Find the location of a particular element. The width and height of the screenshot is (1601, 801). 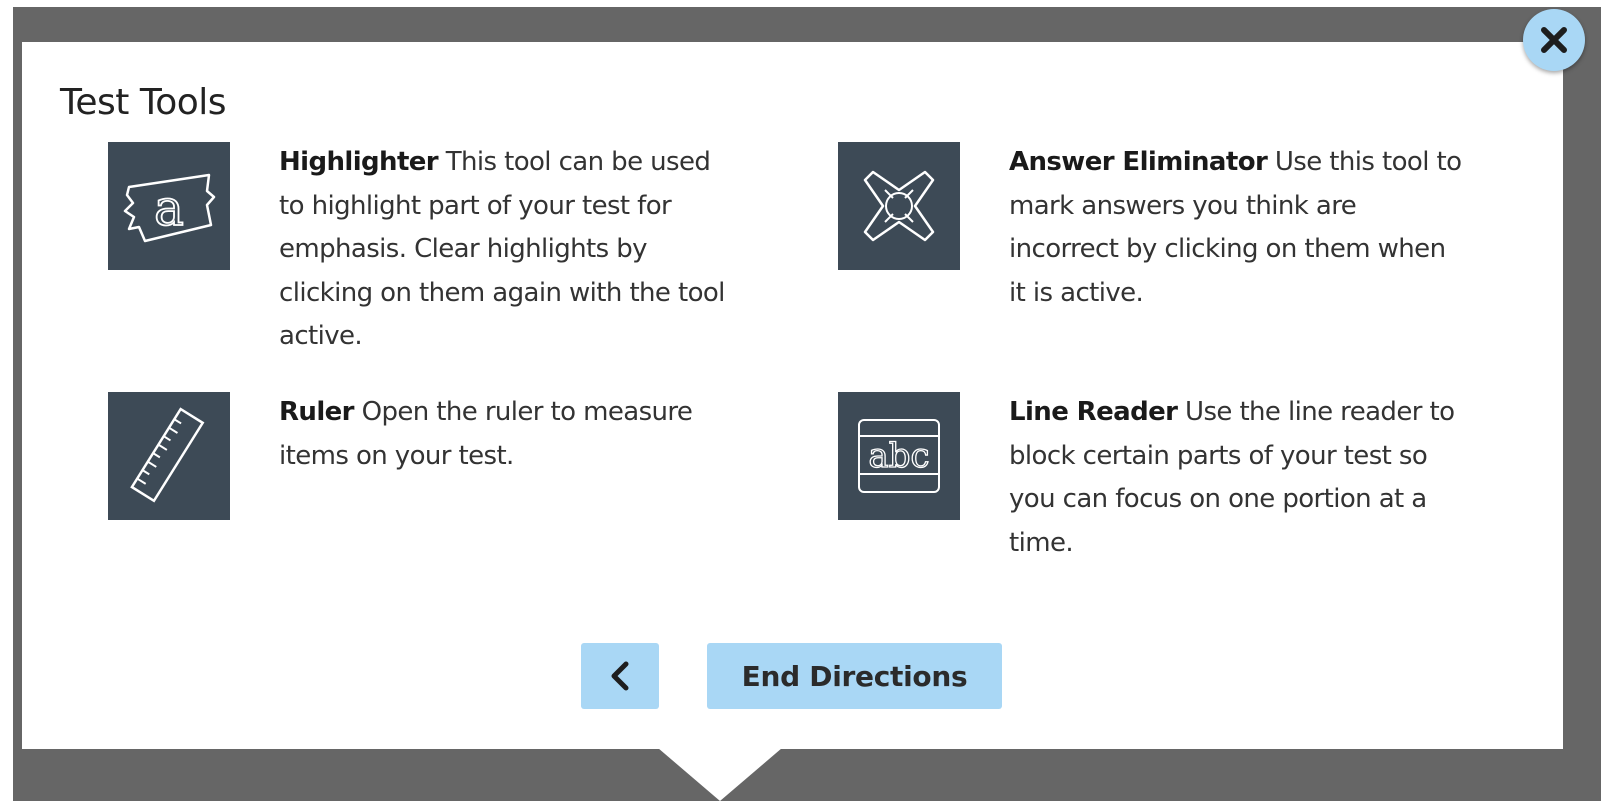

end-directions-button: End Directions is located at coordinates (854, 676).